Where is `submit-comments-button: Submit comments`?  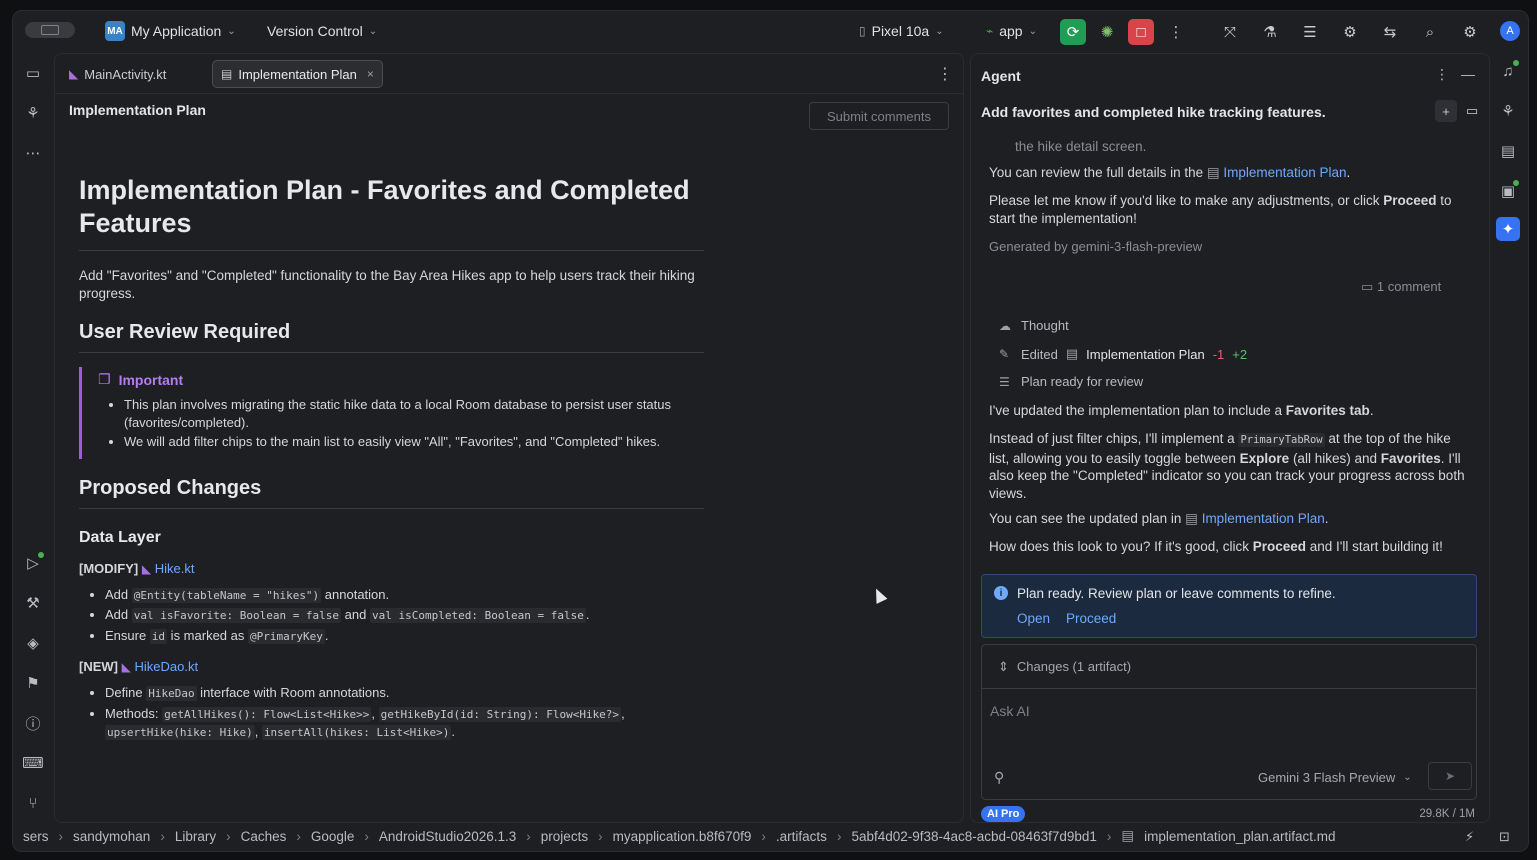 submit-comments-button: Submit comments is located at coordinates (879, 116).